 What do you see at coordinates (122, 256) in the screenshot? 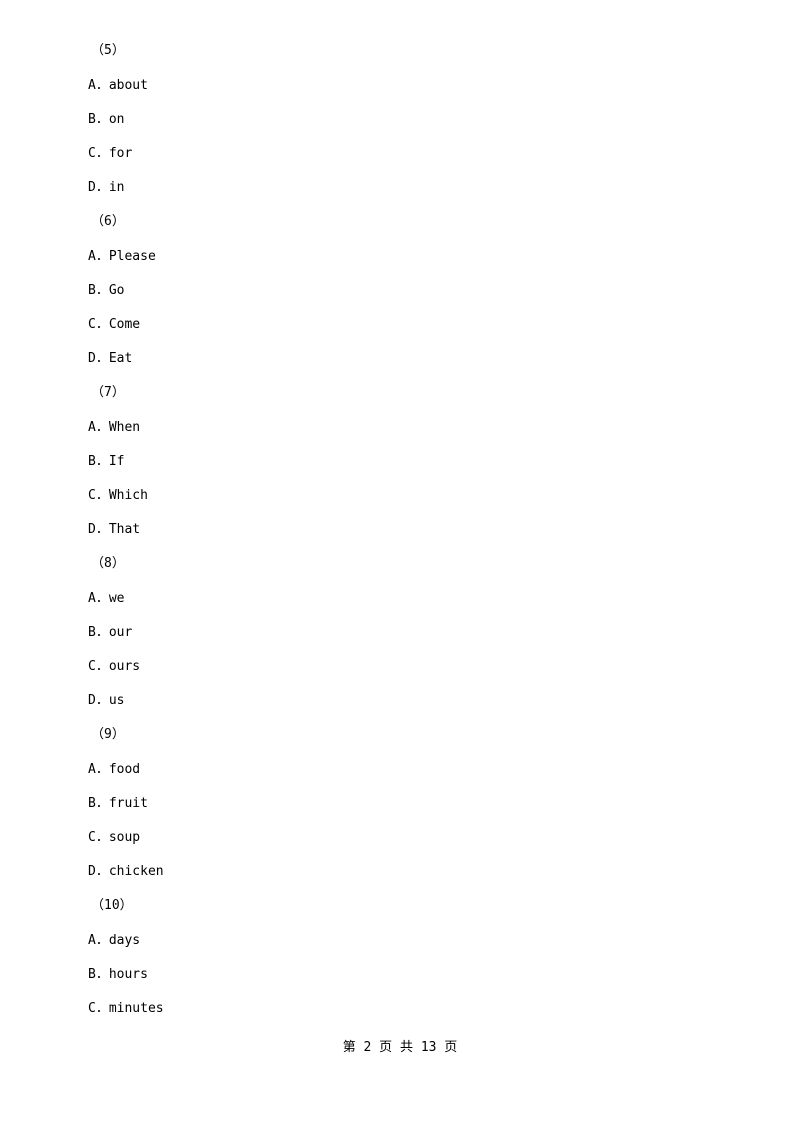
I see `option-item: A．Please` at bounding box center [122, 256].